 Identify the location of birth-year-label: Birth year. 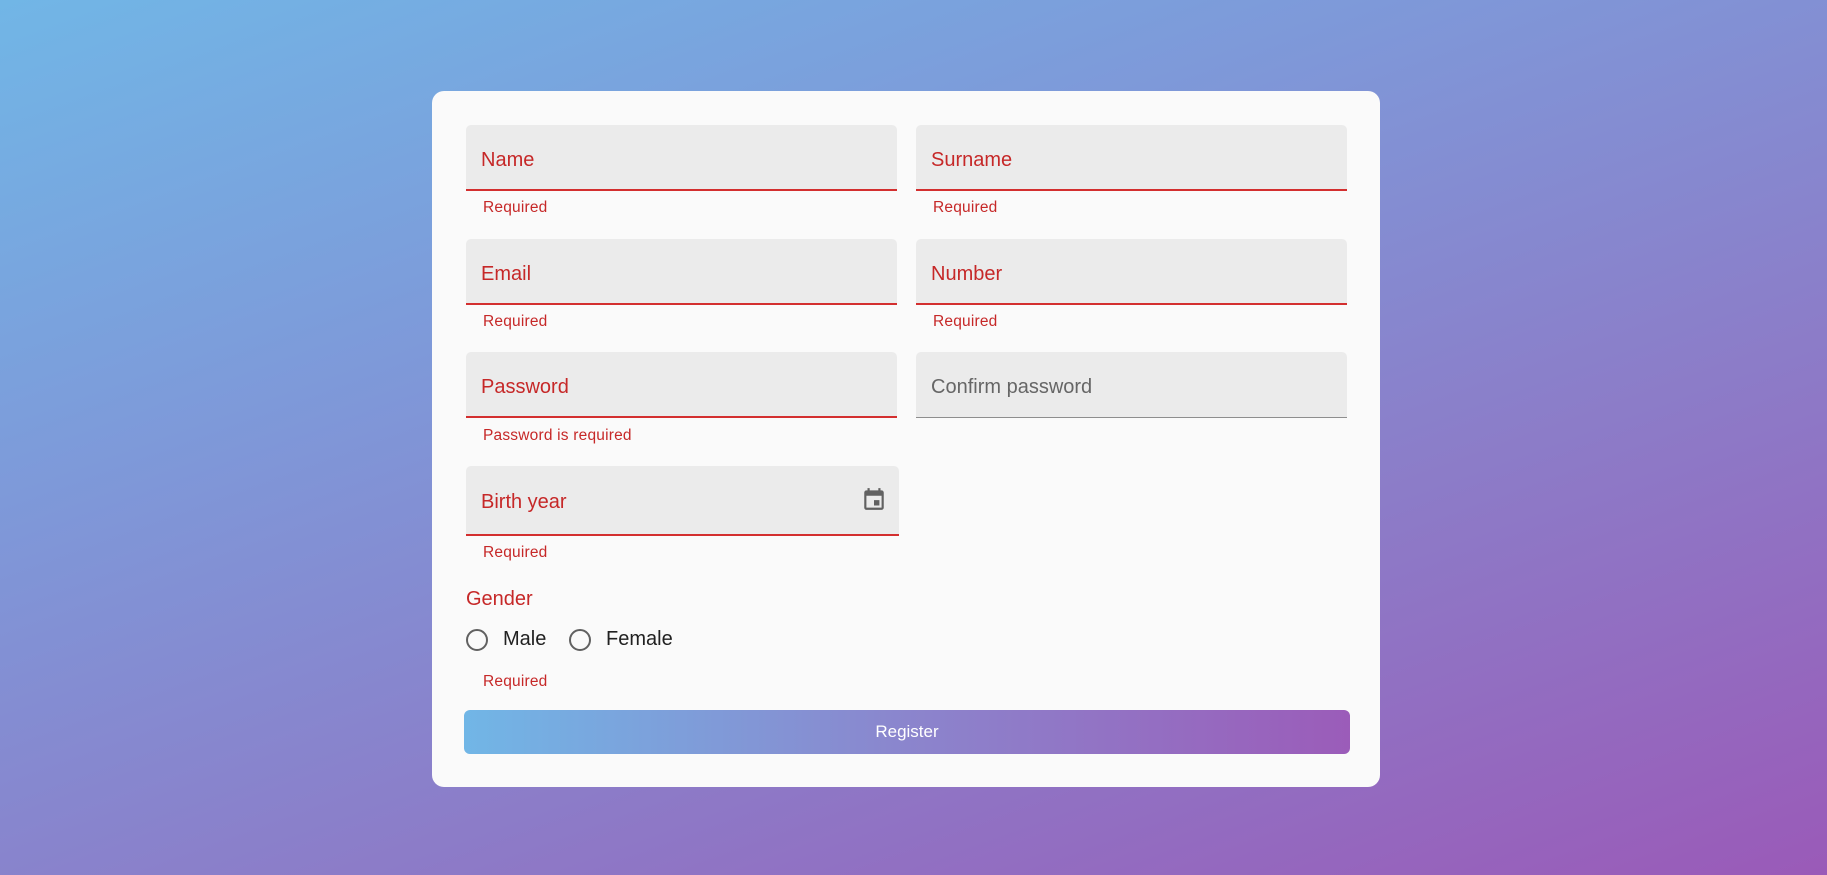
(524, 502).